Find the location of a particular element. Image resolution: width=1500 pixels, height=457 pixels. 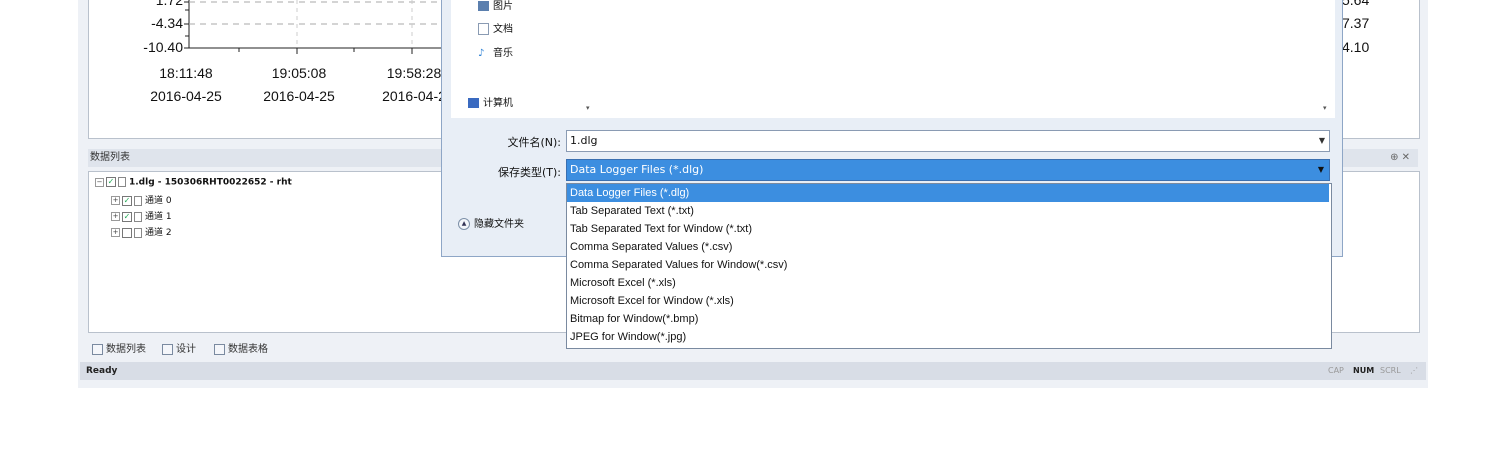

design-icon is located at coordinates (167, 349).